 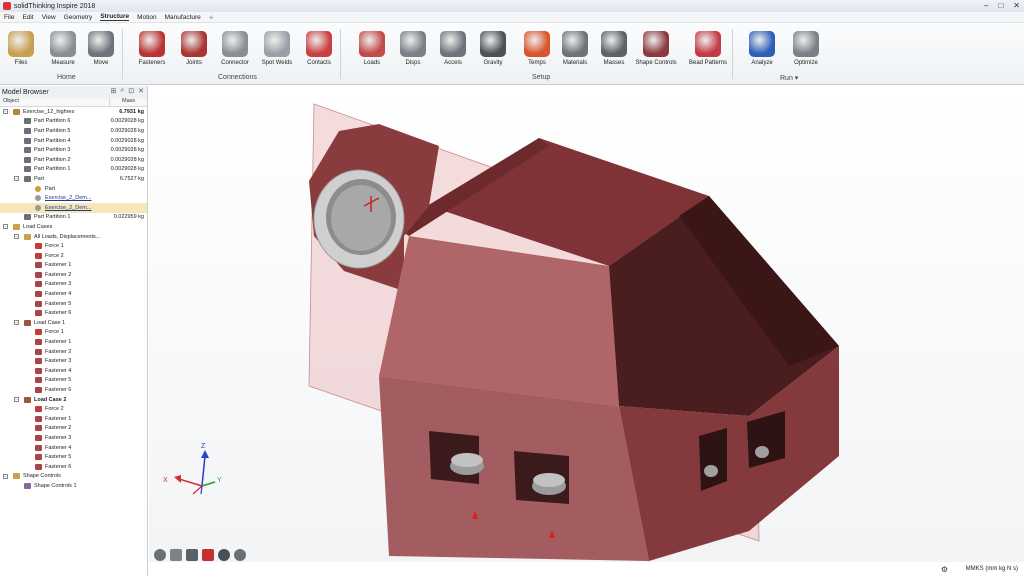 I want to click on tree-row: Part Partition 1 0.0029028 kg, so click(x=73, y=170).